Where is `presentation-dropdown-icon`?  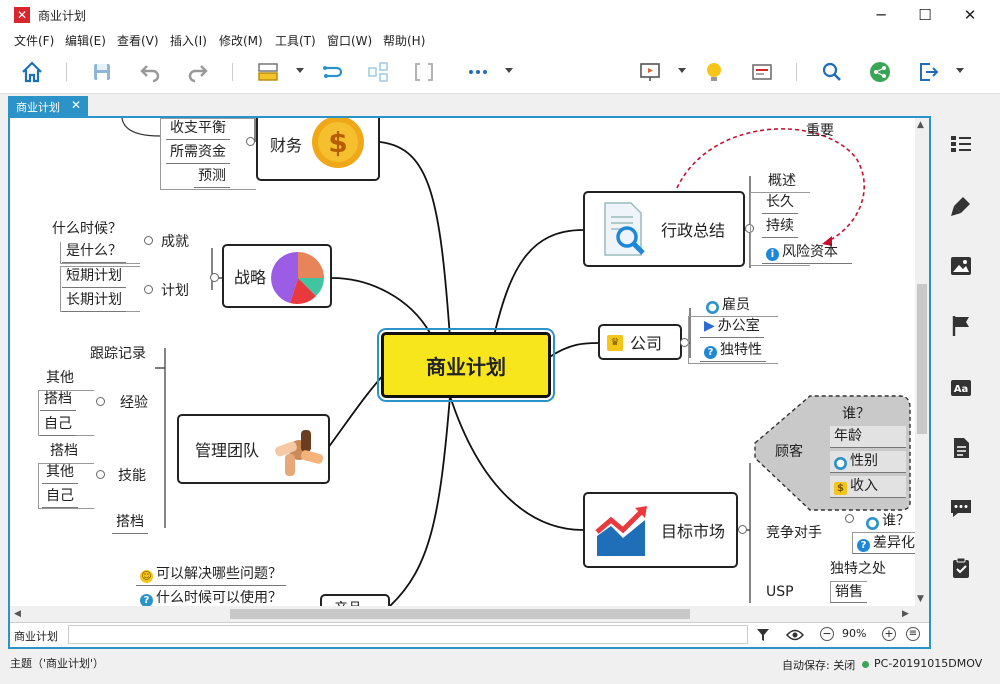
presentation-dropdown-icon is located at coordinates (682, 70).